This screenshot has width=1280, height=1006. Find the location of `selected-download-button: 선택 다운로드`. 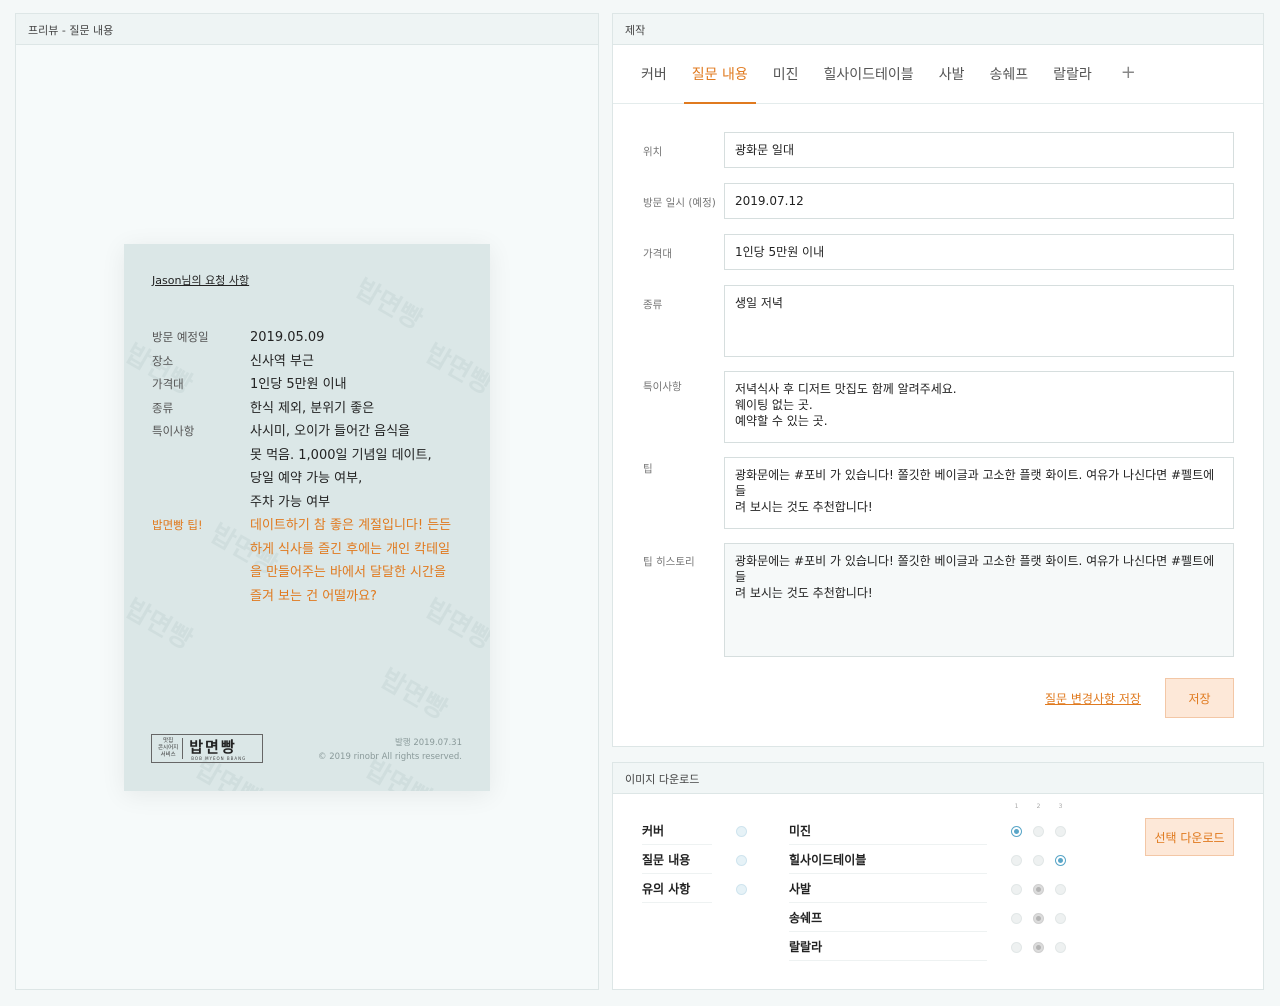

selected-download-button: 선택 다운로드 is located at coordinates (1189, 837).